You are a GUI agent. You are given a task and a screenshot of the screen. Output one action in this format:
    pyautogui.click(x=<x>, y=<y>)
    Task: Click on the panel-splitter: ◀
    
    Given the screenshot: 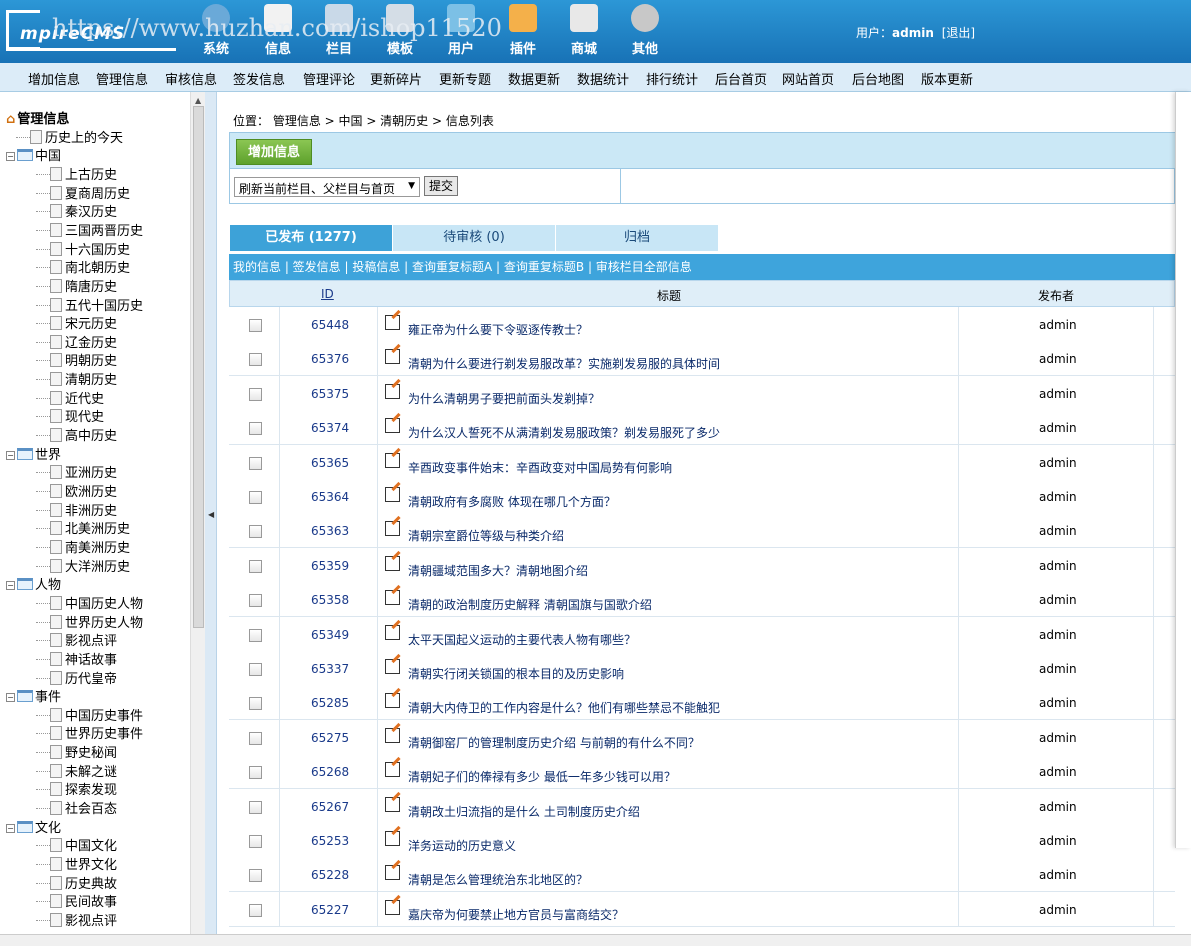 What is the action you would take?
    pyautogui.click(x=211, y=513)
    